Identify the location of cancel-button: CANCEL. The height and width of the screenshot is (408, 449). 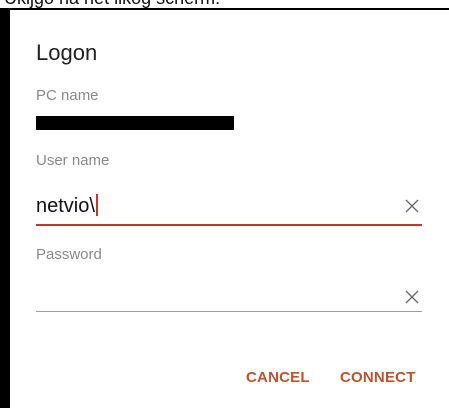
(278, 377).